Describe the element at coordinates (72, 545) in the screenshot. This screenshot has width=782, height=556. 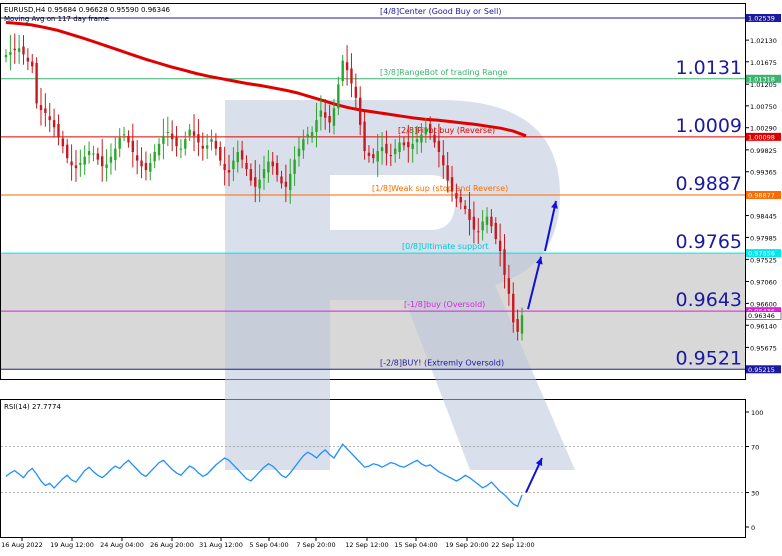
I see `time-tick-label: 19 Aug 12:00` at that location.